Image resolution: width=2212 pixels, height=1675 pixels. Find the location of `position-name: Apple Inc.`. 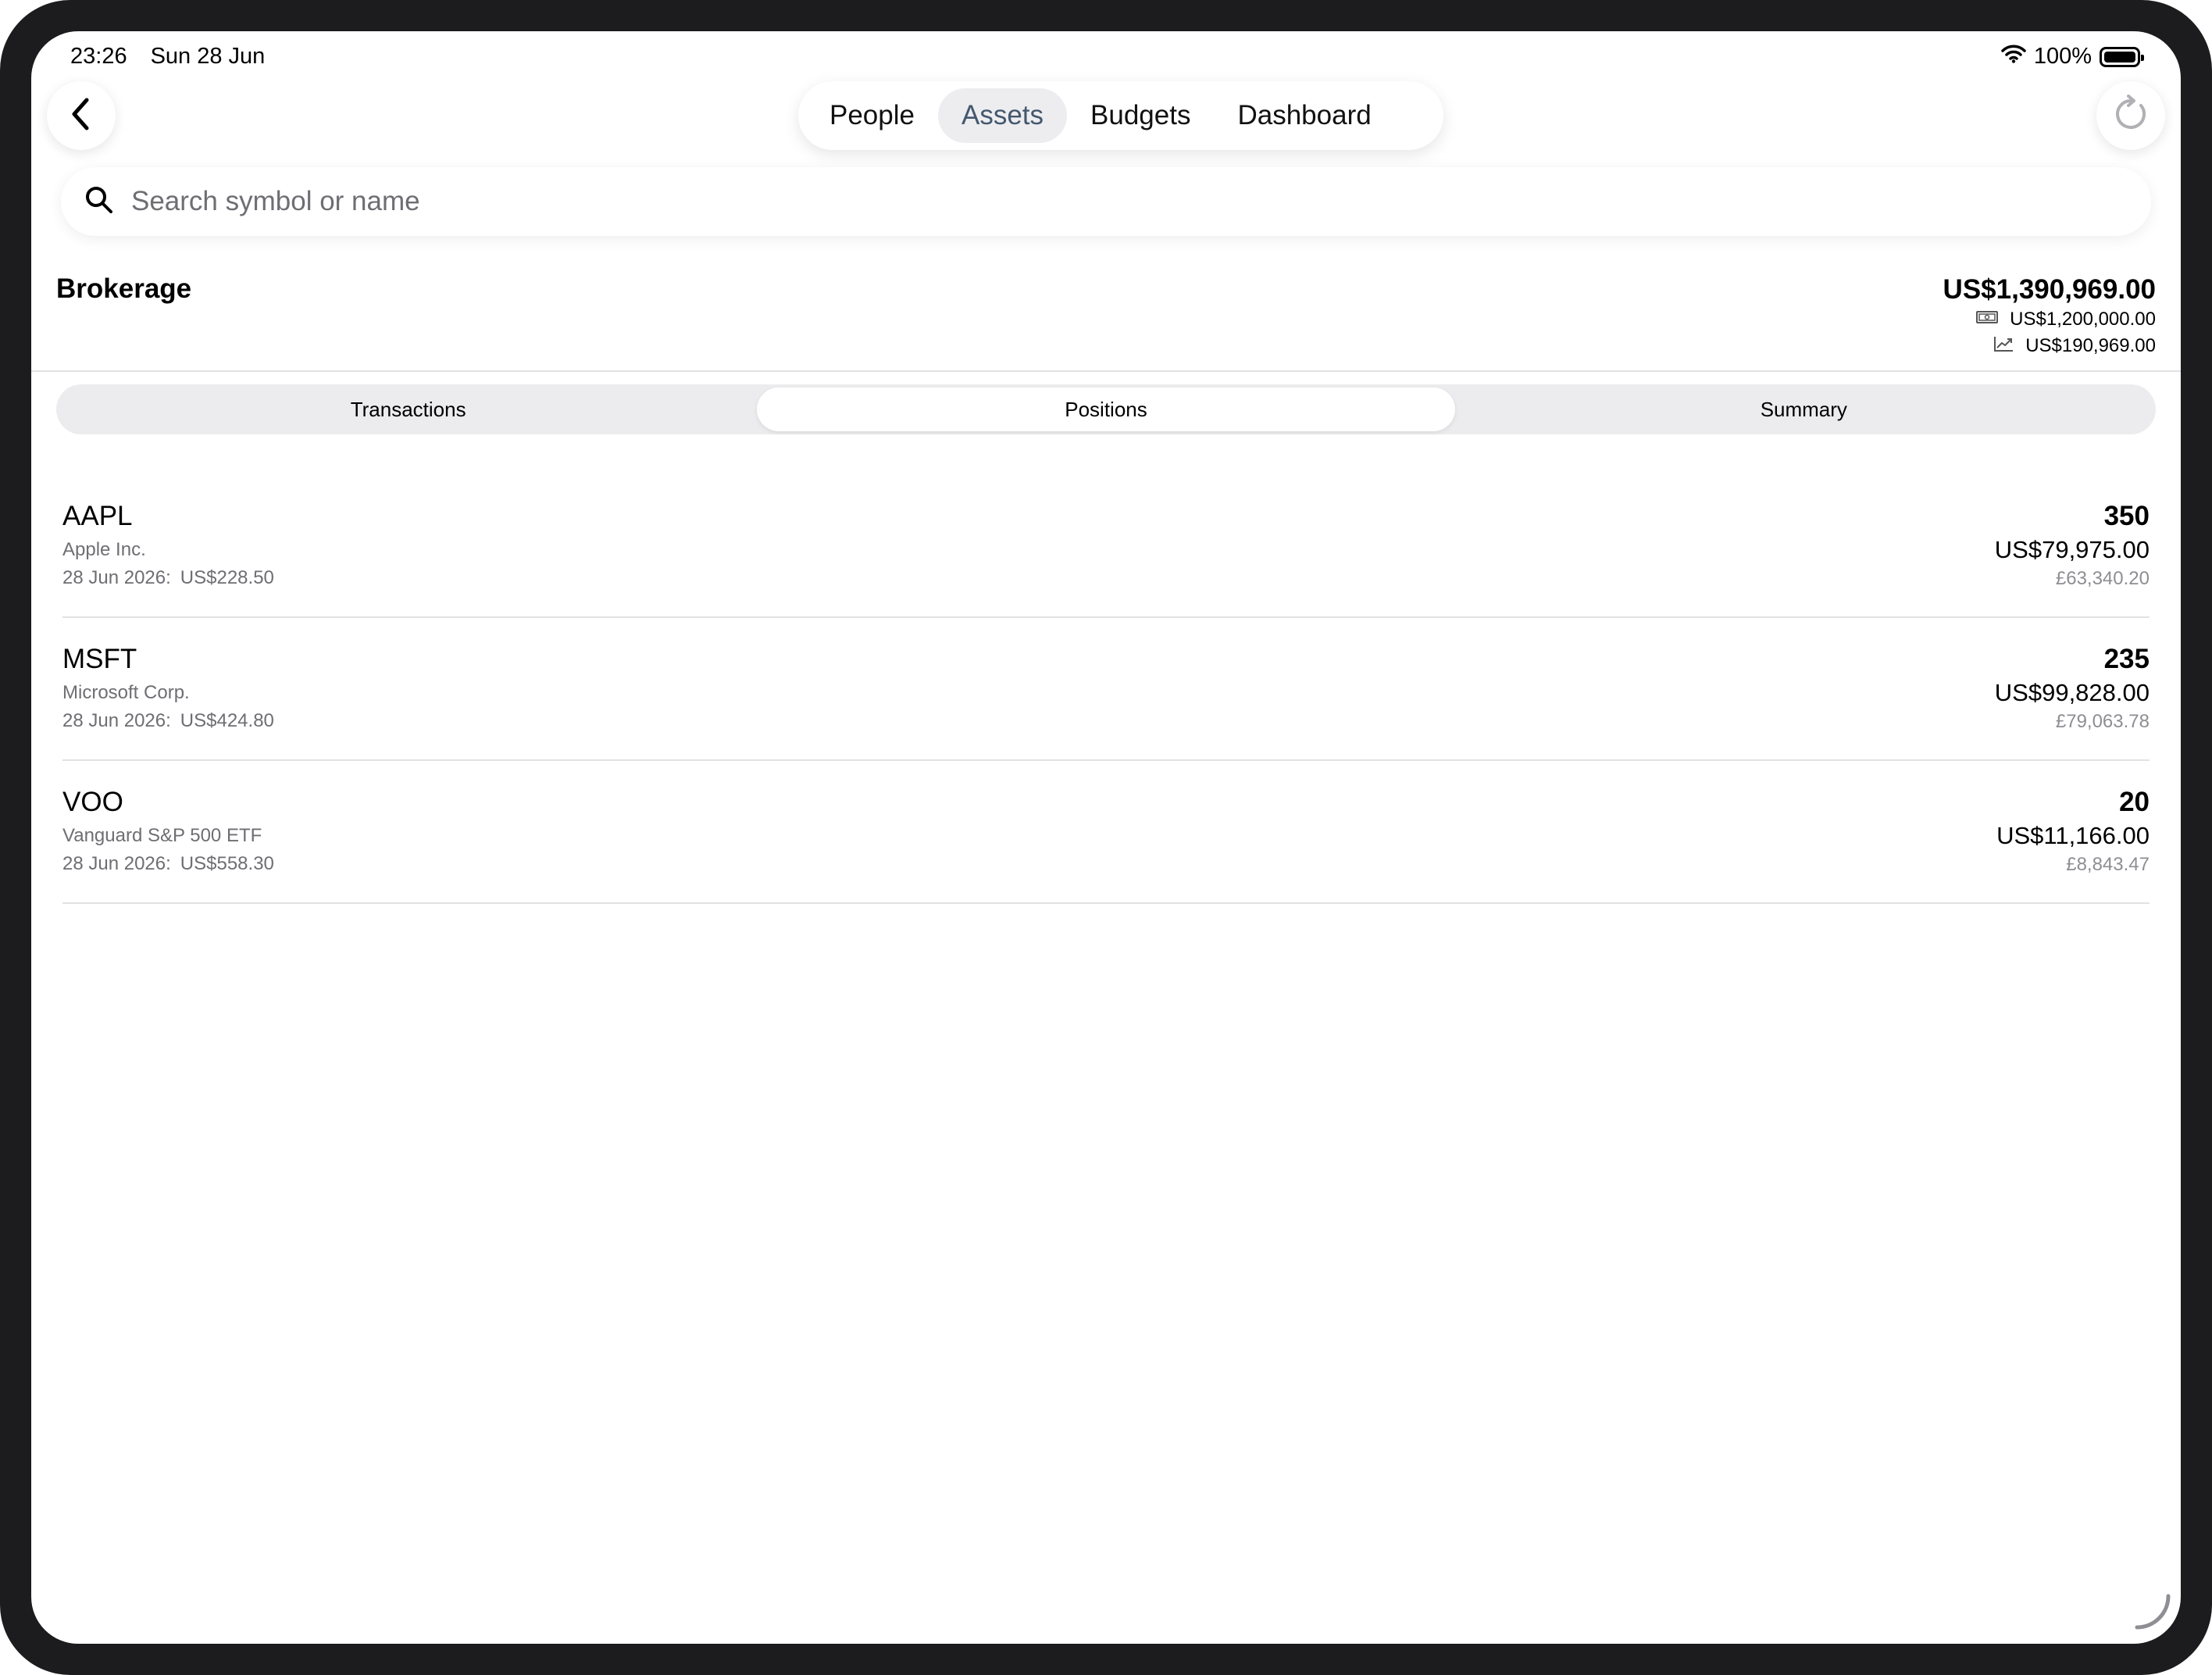

position-name: Apple Inc. is located at coordinates (104, 549).